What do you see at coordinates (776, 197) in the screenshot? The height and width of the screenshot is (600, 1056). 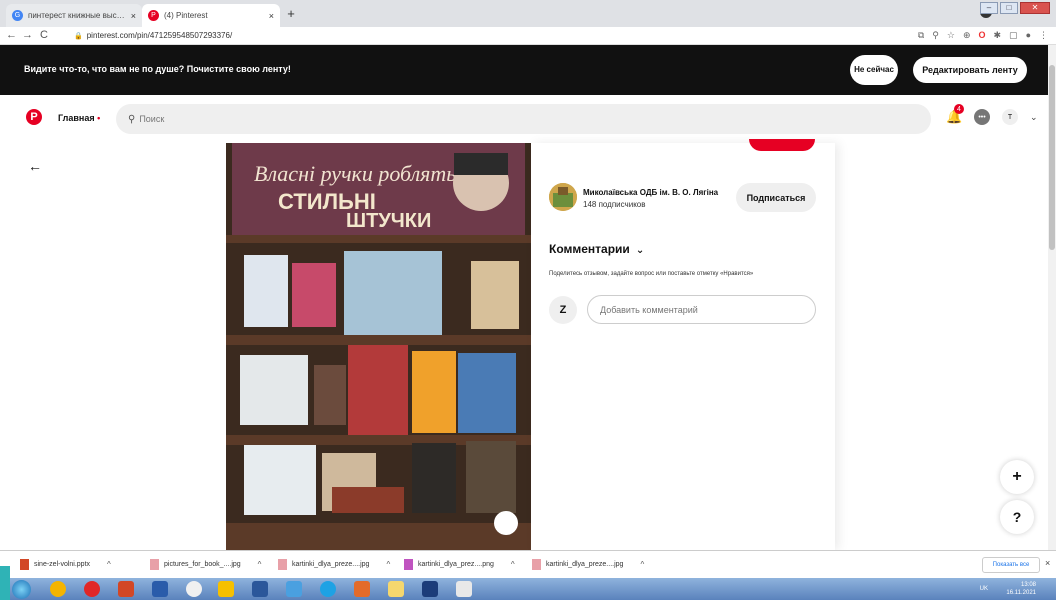 I see `subscribe-button: Подписаться` at bounding box center [776, 197].